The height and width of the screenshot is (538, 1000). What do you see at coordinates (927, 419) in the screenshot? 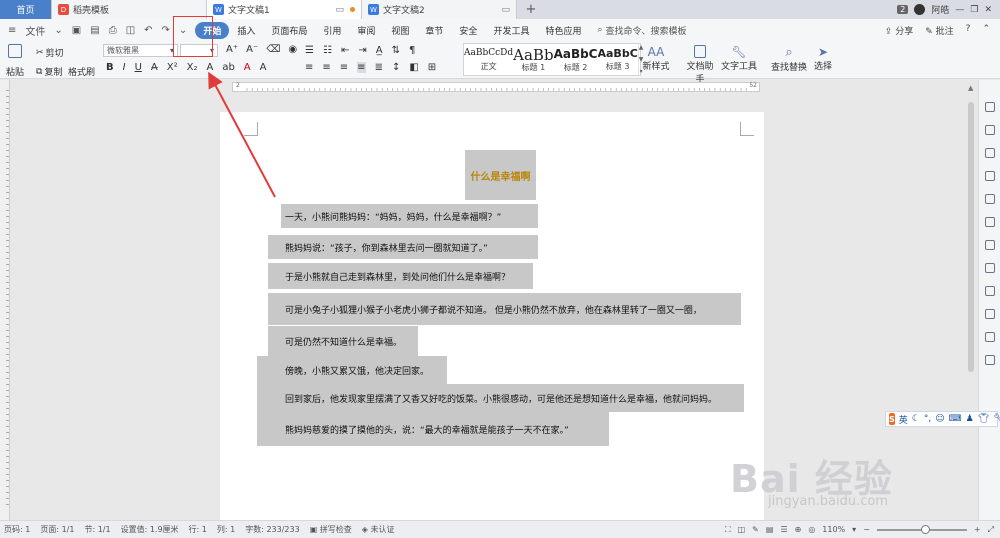
I see `punctuation-icon: °,` at bounding box center [927, 419].